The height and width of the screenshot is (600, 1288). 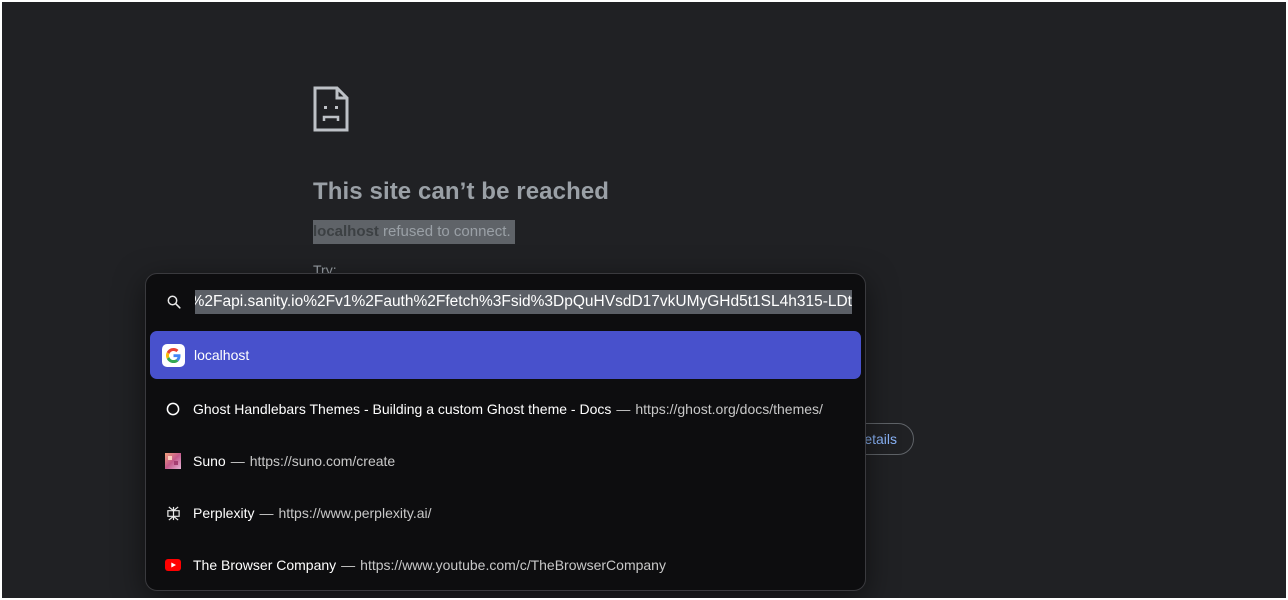 I want to click on error-message: refused to connect., so click(x=444, y=231).